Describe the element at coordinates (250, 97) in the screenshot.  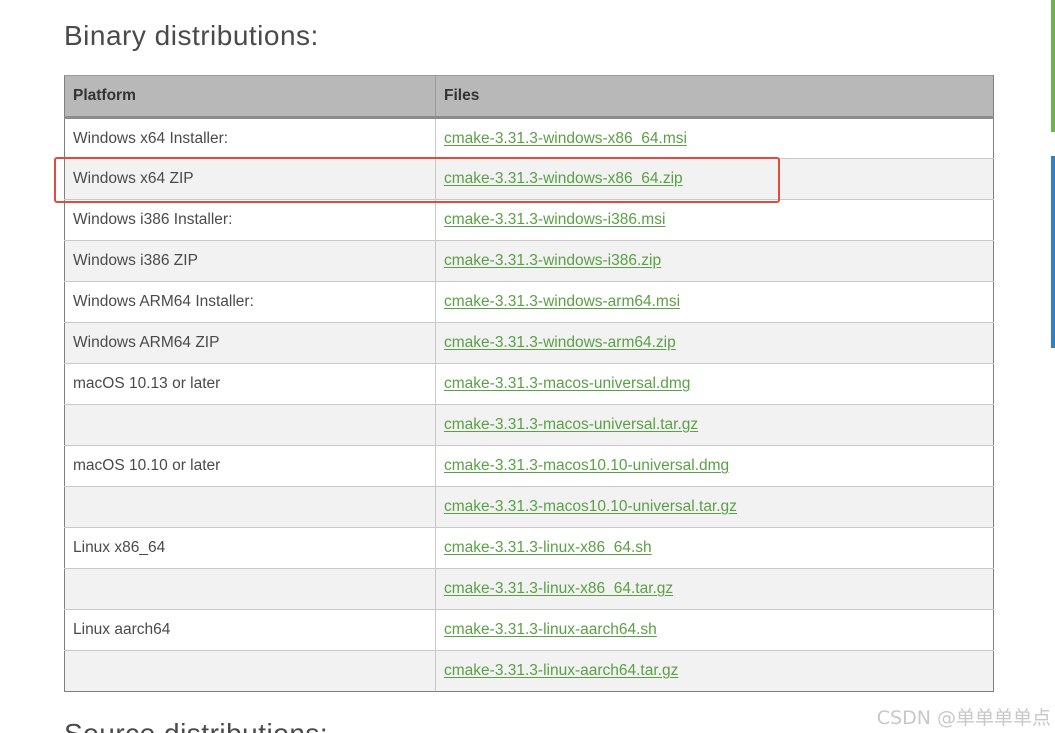
I see `column-header-platform: Platform` at that location.